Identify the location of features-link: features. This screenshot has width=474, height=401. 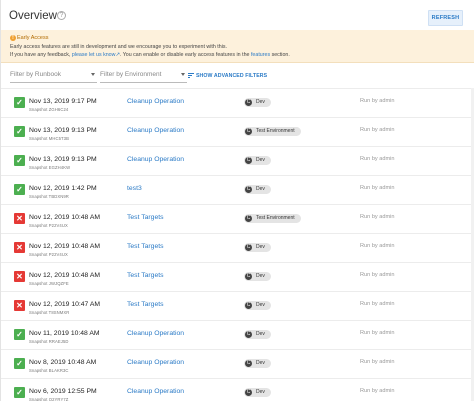
(260, 55).